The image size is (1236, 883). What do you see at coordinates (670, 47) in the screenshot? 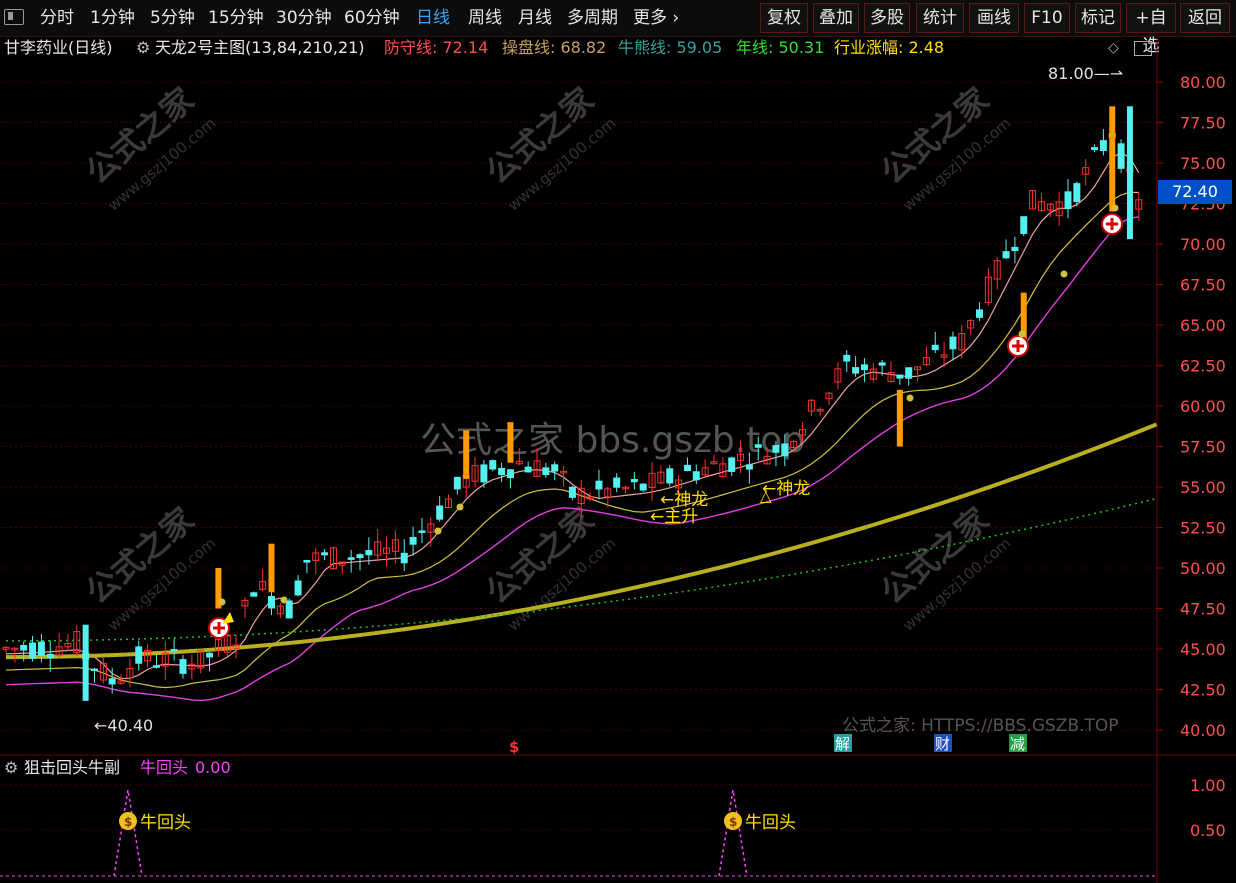
I see `field-2: 牛熊线: 59.05` at bounding box center [670, 47].